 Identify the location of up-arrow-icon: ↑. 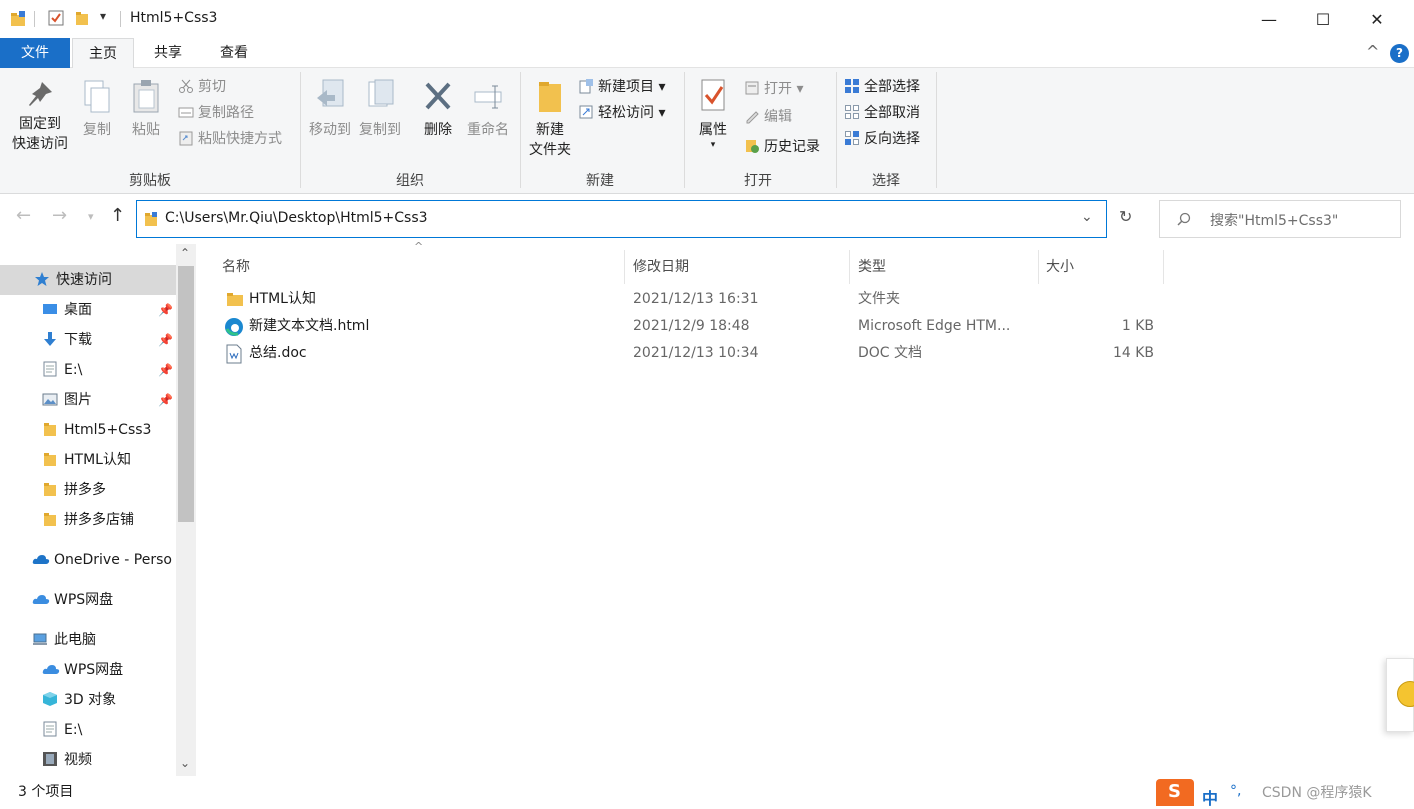
(117, 215).